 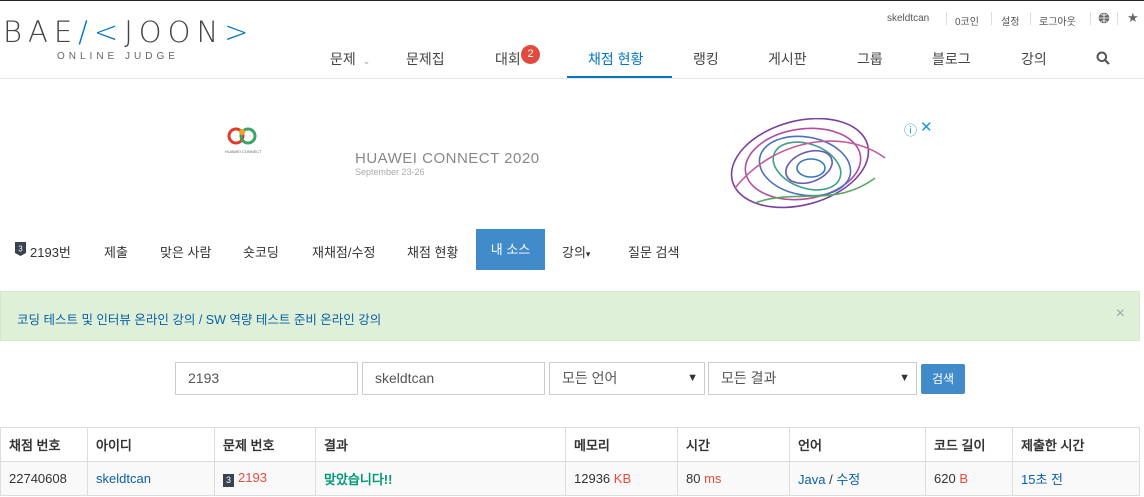 I want to click on header-divider, so click(x=572, y=78).